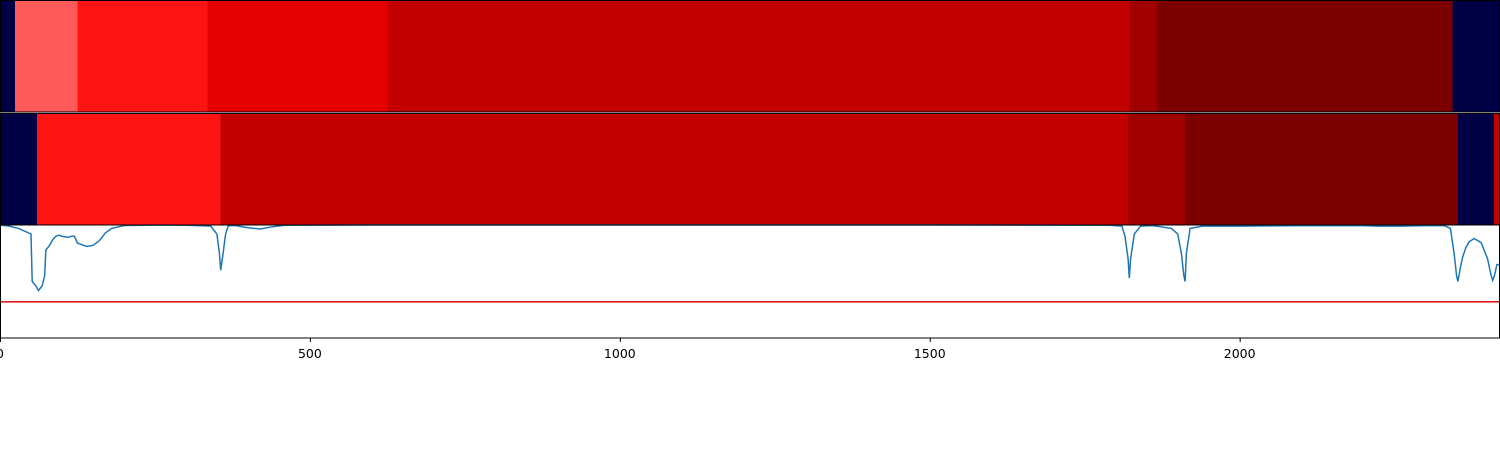  What do you see at coordinates (930, 353) in the screenshot?
I see `x-tick-label-1500: 1500` at bounding box center [930, 353].